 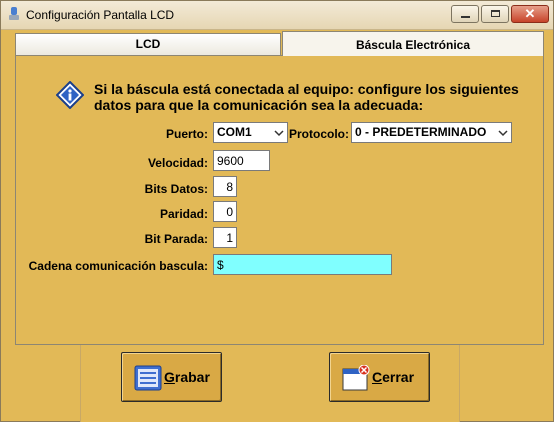 What do you see at coordinates (187, 377) in the screenshot?
I see `grabar-label: Grabar` at bounding box center [187, 377].